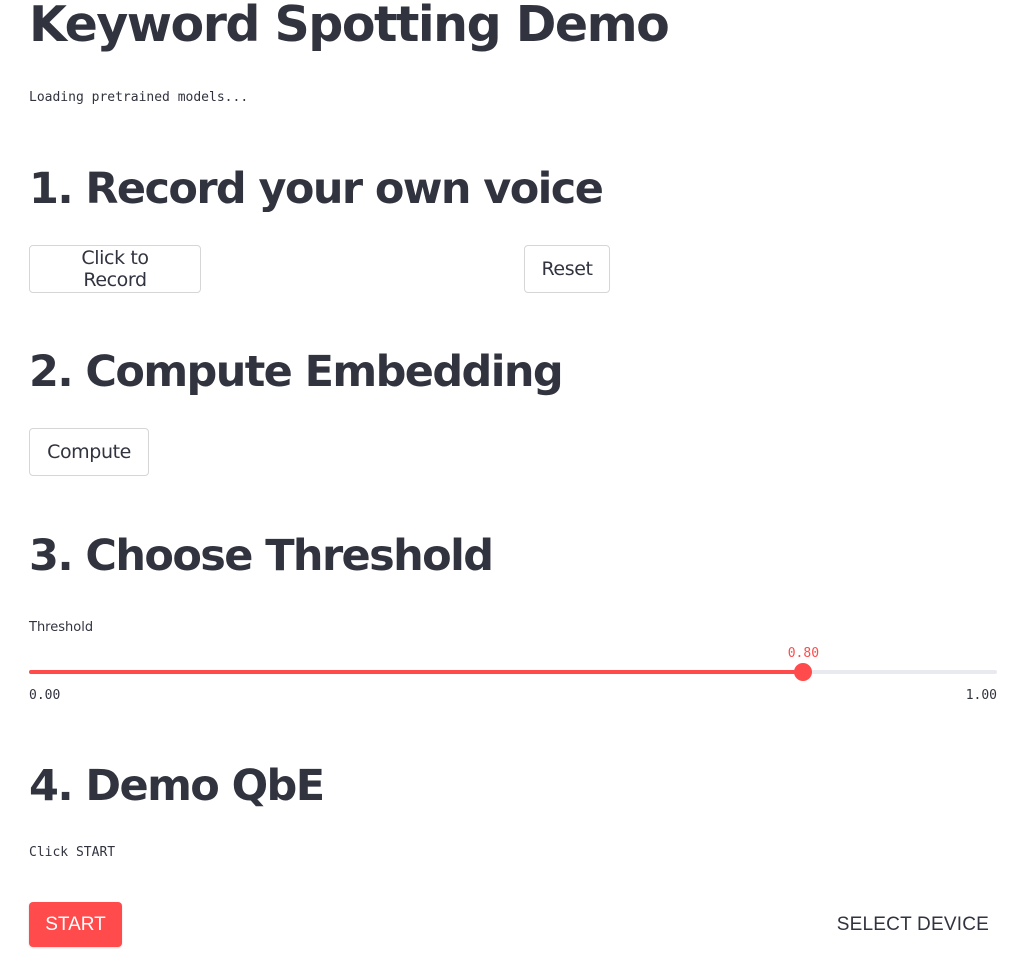 The height and width of the screenshot is (962, 1011). What do you see at coordinates (349, 26) in the screenshot?
I see `page-title: Keyword Spotting Demo` at bounding box center [349, 26].